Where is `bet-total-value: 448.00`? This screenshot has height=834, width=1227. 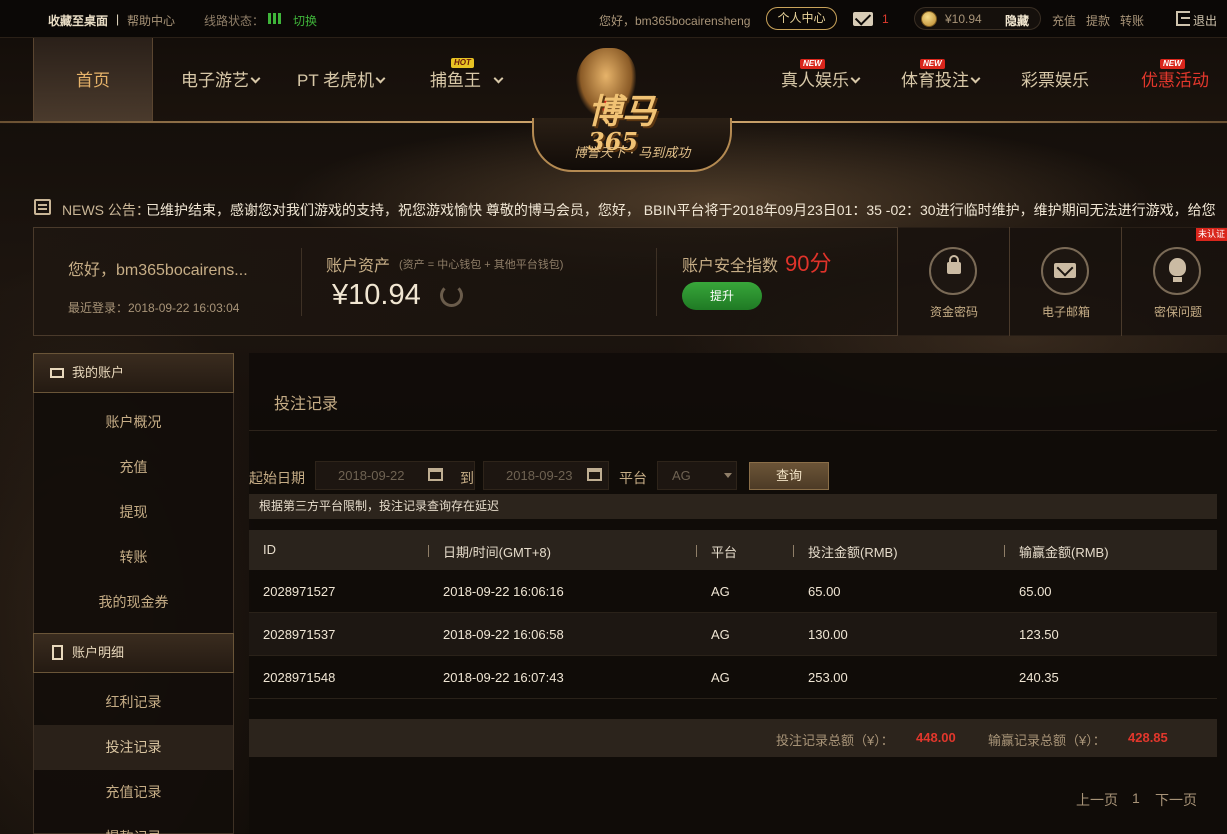
bet-total-value: 448.00 is located at coordinates (936, 737).